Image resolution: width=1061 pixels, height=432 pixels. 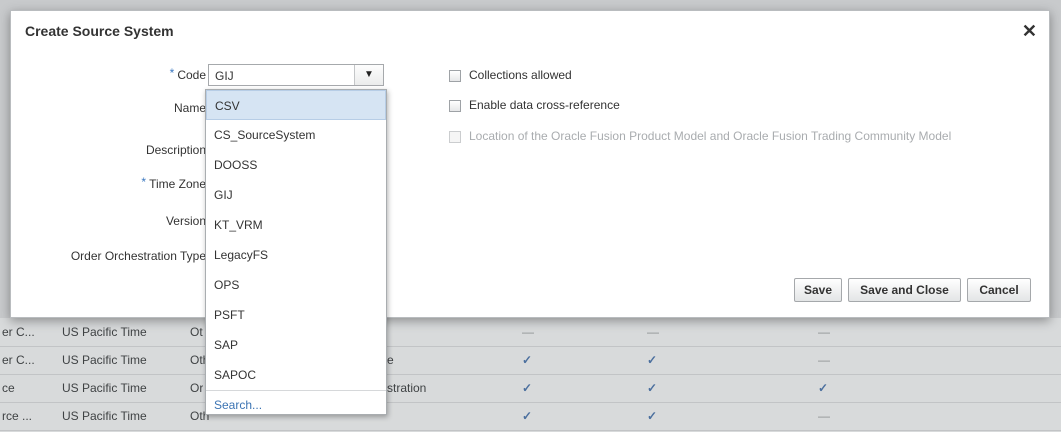 What do you see at coordinates (296, 315) in the screenshot?
I see `dropdown-option: PSFT` at bounding box center [296, 315].